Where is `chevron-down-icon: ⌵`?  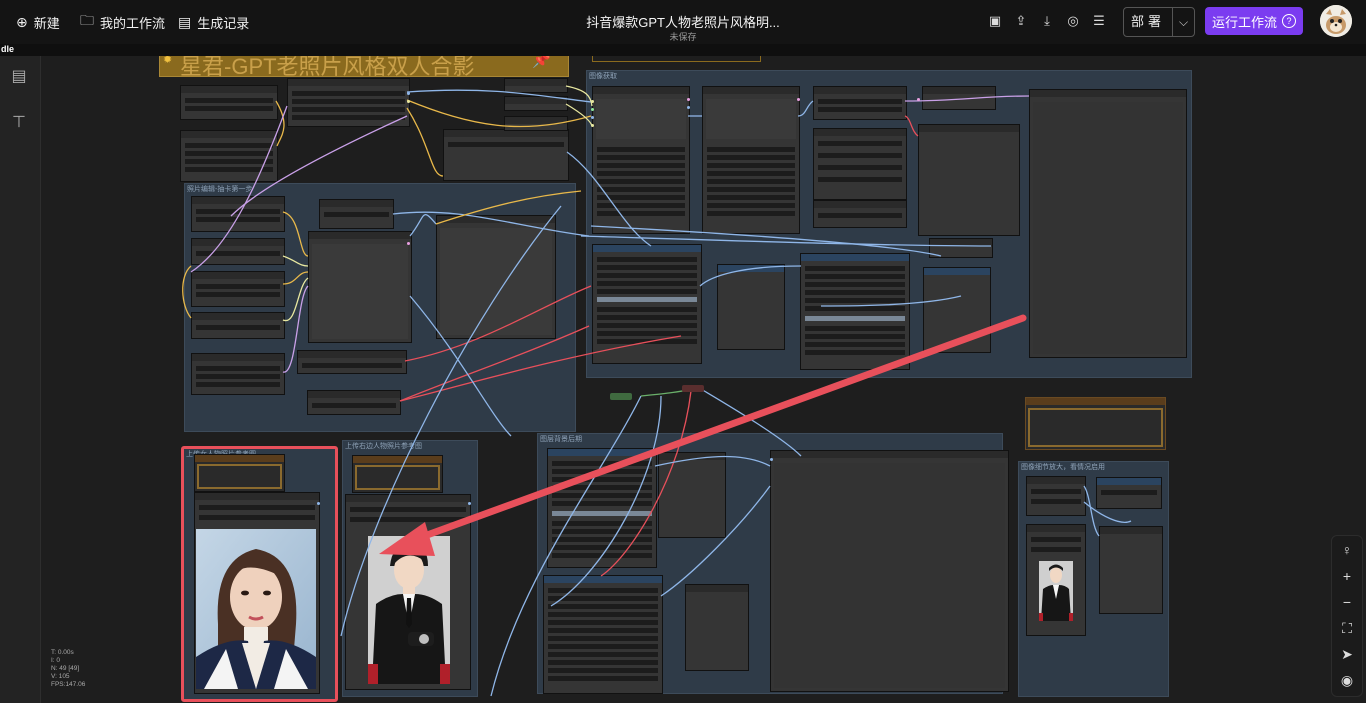 chevron-down-icon: ⌵ is located at coordinates (1183, 22).